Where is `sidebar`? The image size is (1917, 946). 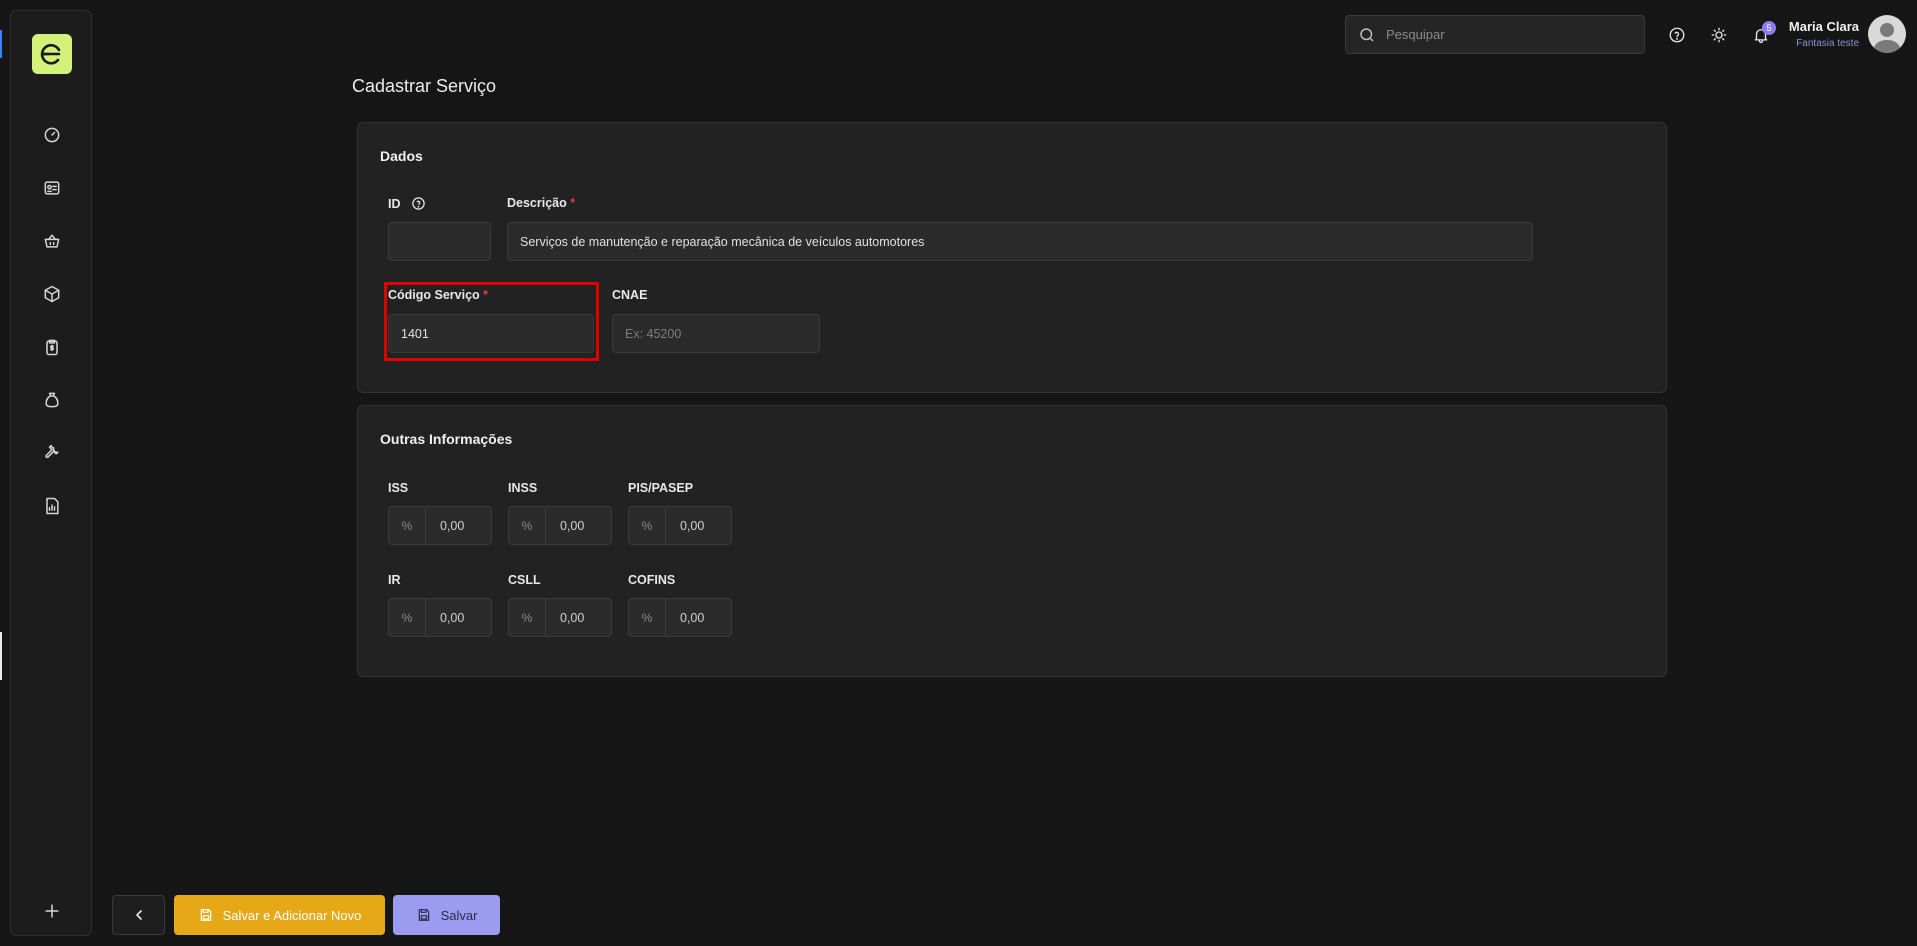
sidebar is located at coordinates (51, 473).